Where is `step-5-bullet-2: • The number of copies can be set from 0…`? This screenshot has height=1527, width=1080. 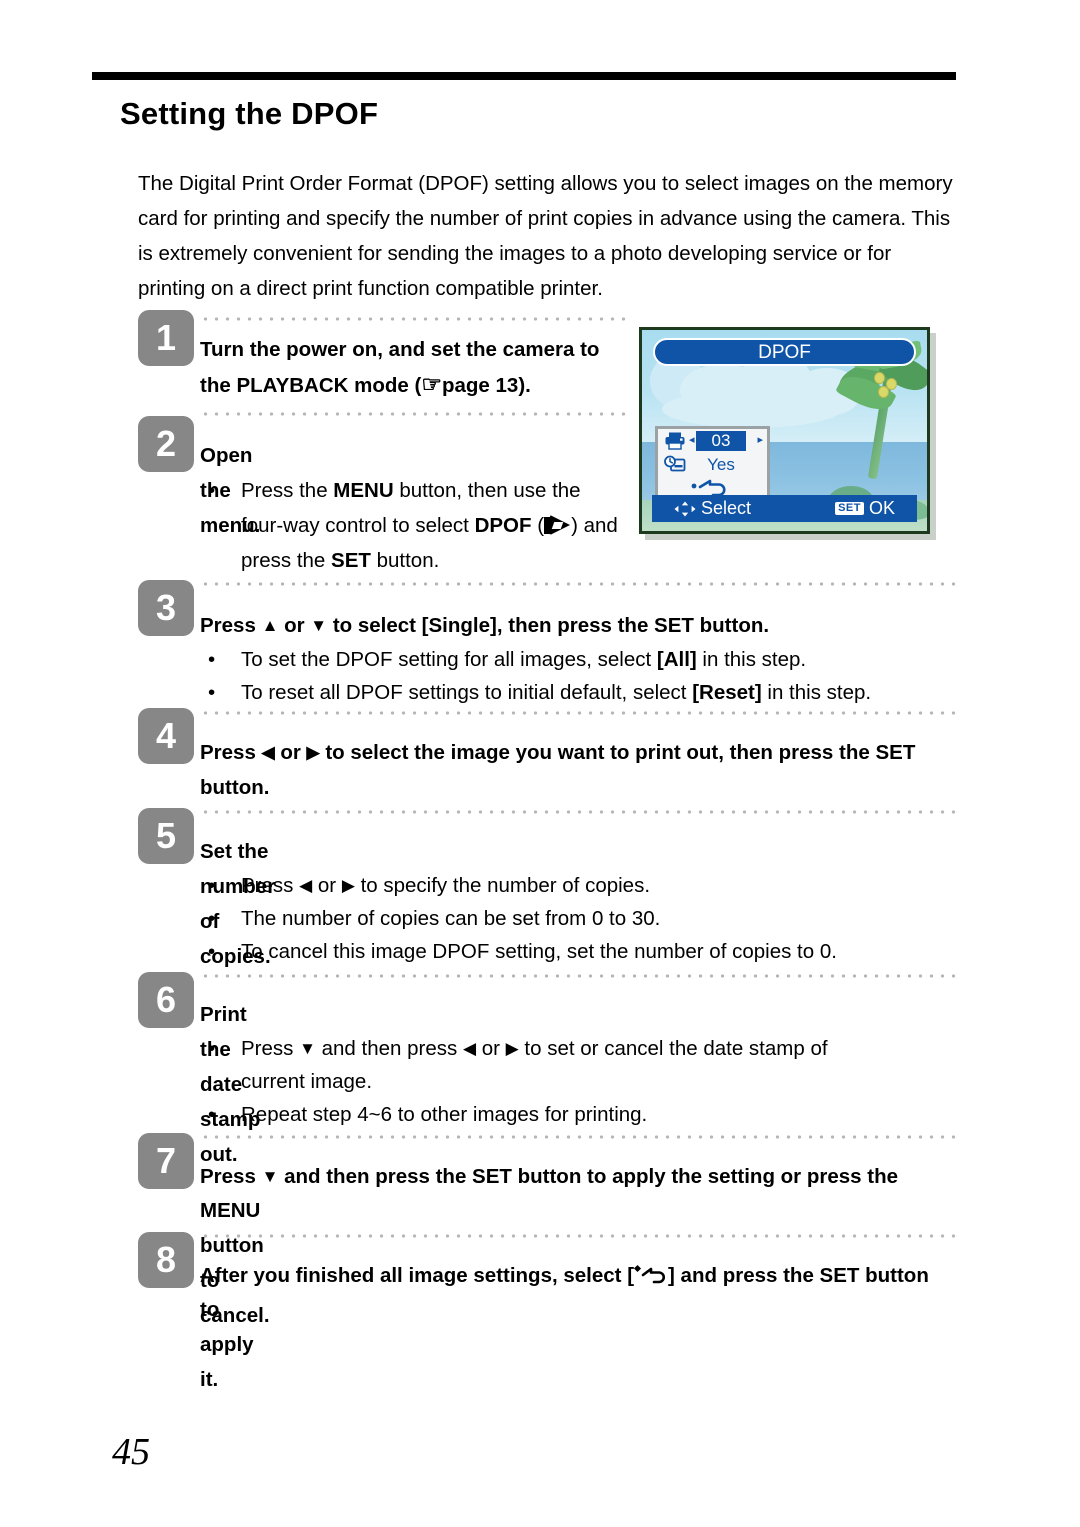 step-5-bullet-2: • The number of copies can be set from 0… is located at coordinates (578, 918).